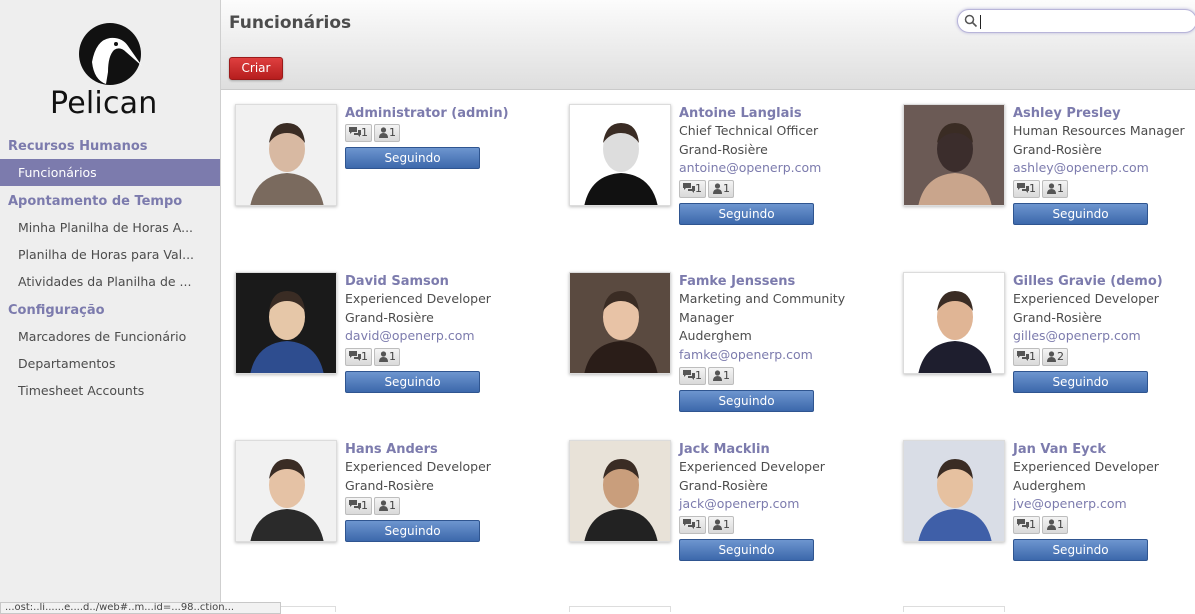  I want to click on menu-section-recursos-humanos: Recursos Humanos, so click(110, 147).